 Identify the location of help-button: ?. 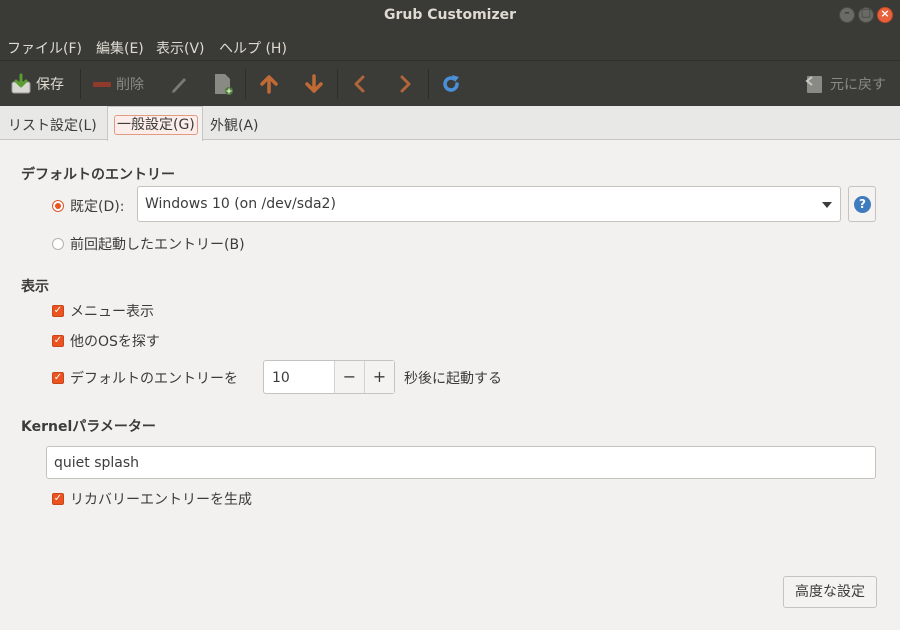
(862, 204).